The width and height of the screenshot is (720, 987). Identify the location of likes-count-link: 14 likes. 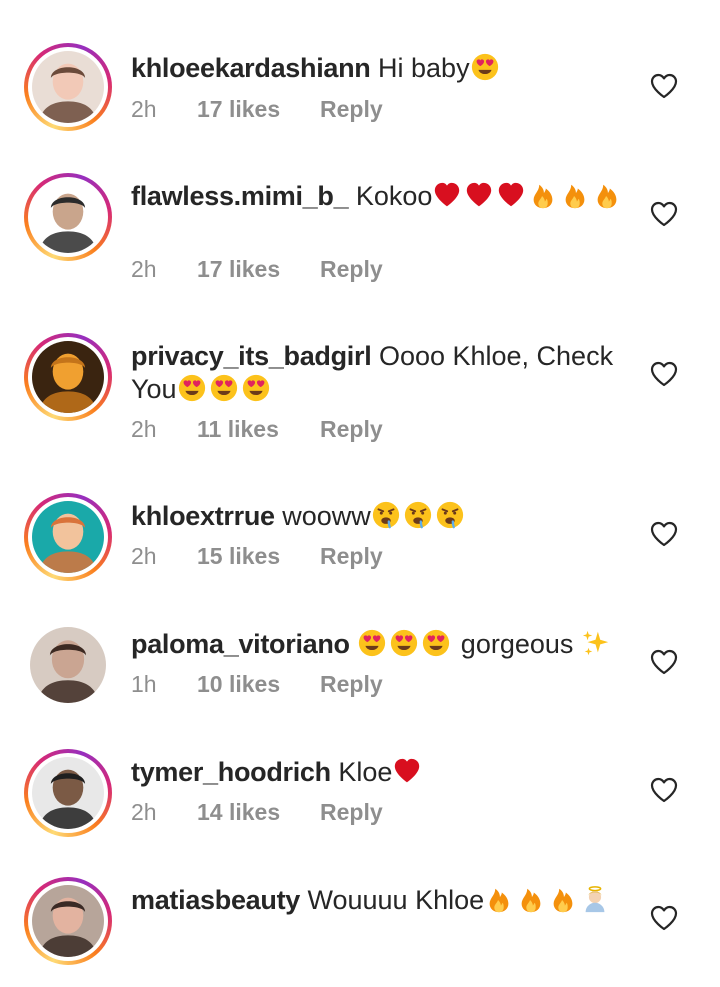
(258, 812).